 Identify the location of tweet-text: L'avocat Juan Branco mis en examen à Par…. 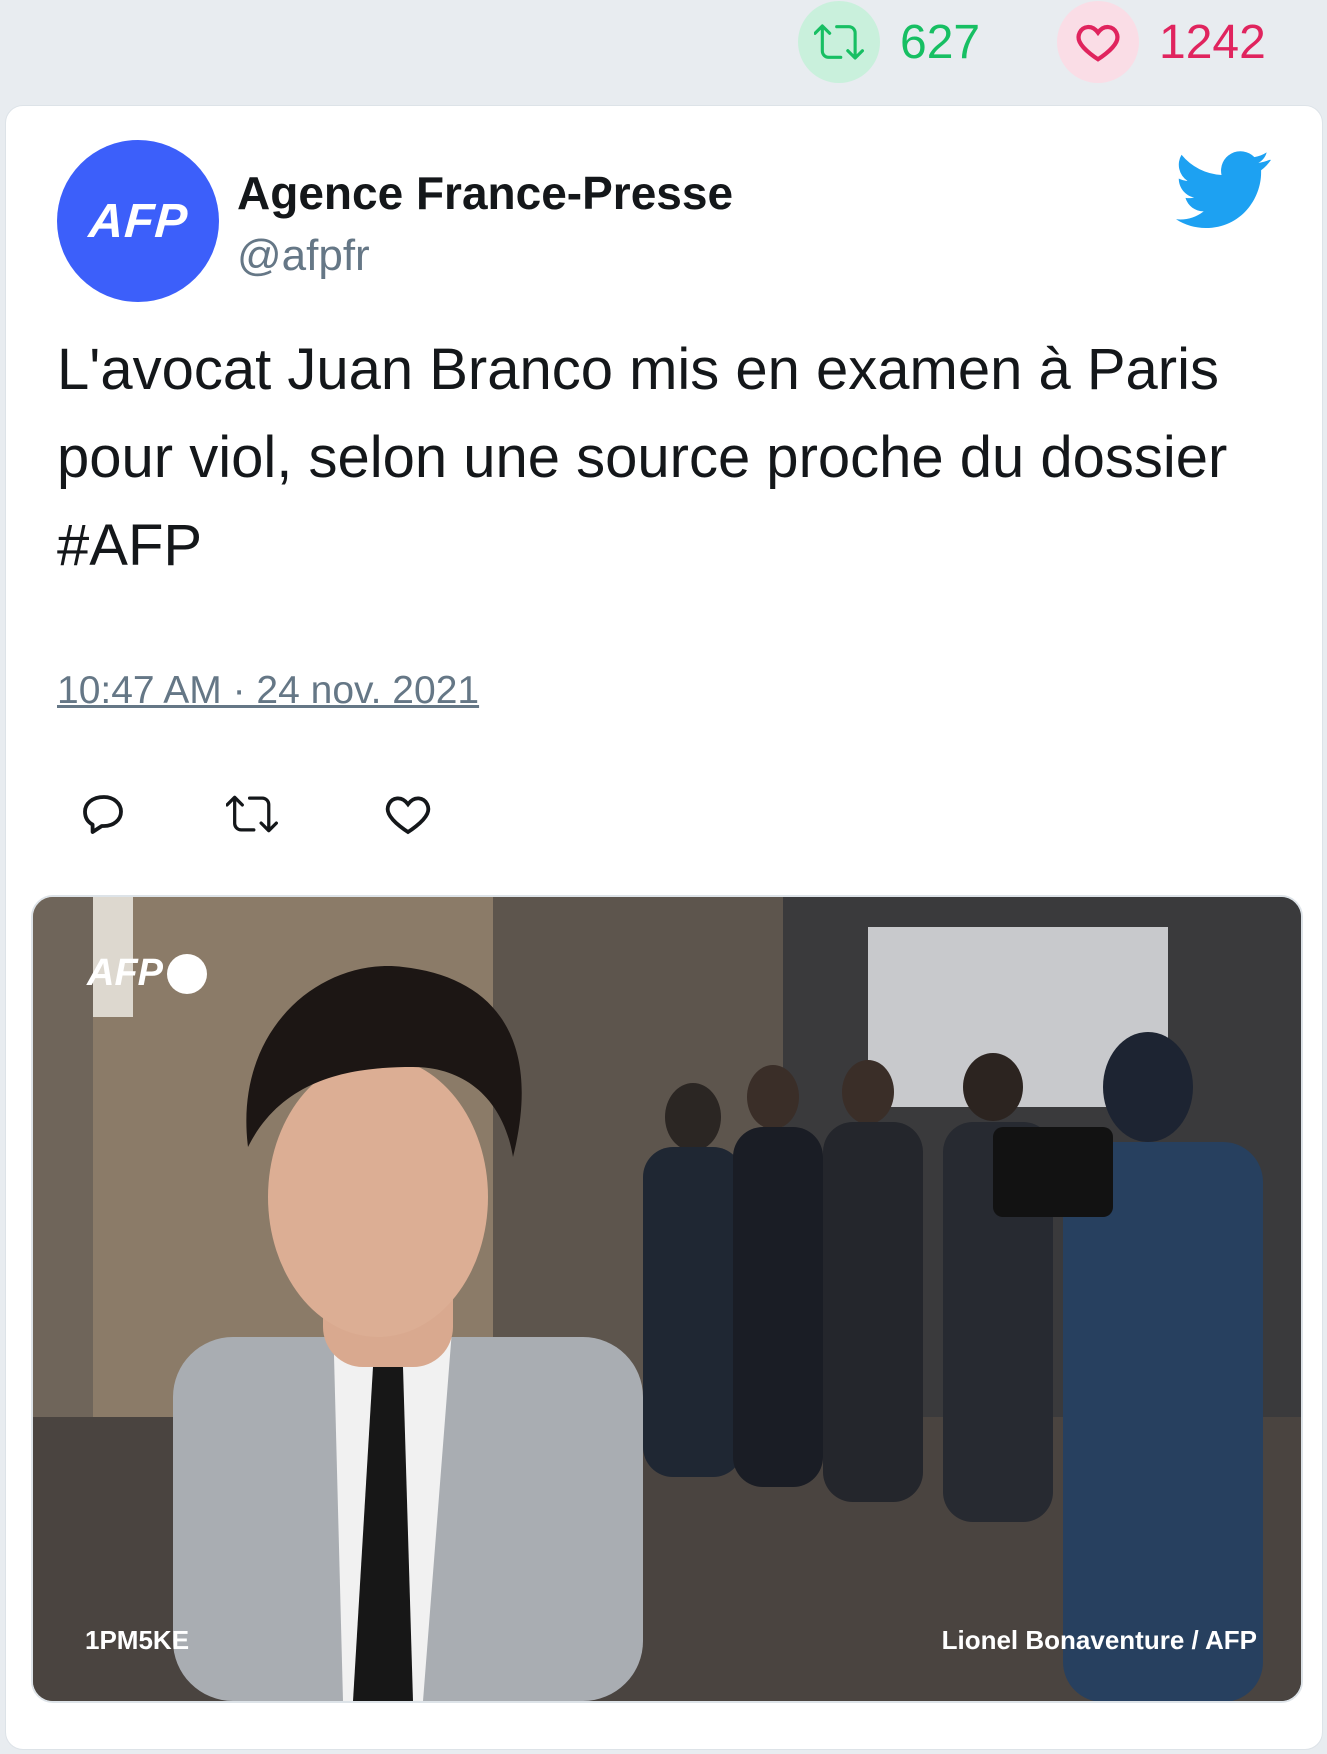
(642, 457).